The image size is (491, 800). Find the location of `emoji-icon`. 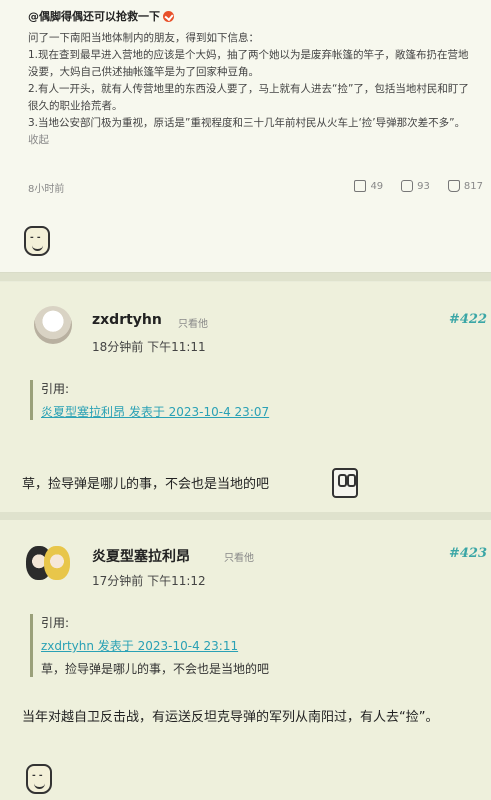

emoji-icon is located at coordinates (345, 483).